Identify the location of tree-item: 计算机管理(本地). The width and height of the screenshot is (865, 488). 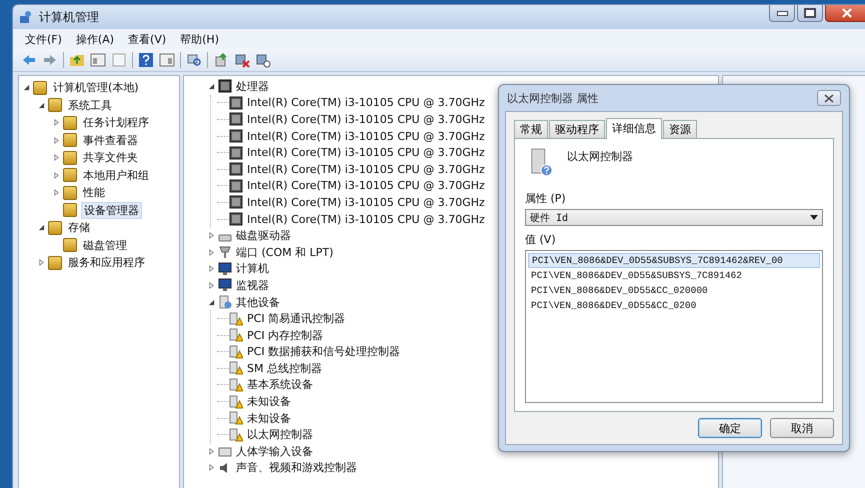
(96, 88).